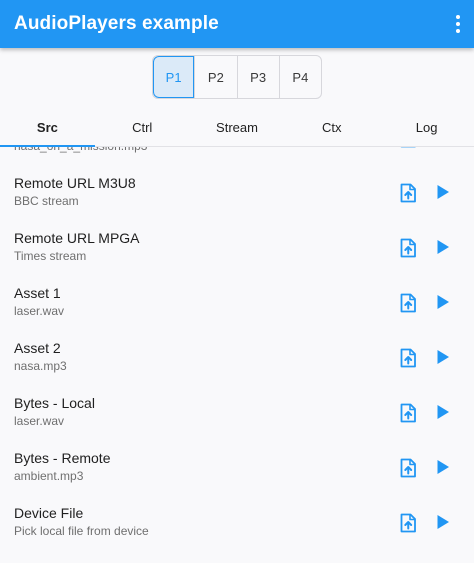  What do you see at coordinates (46, 201) in the screenshot?
I see `source-subtitle: BBC stream` at bounding box center [46, 201].